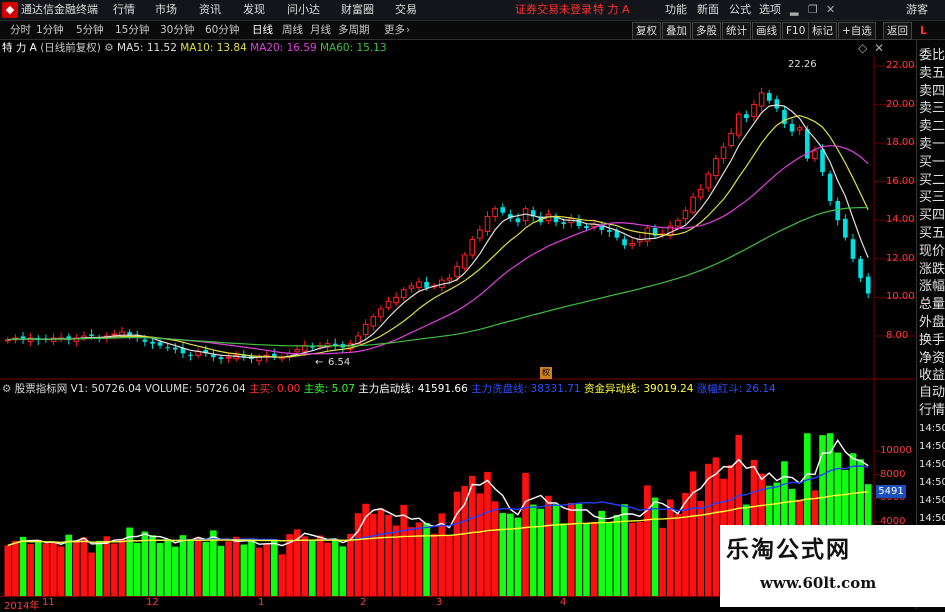  Describe the element at coordinates (932, 322) in the screenshot. I see `side-item: 外盘` at that location.